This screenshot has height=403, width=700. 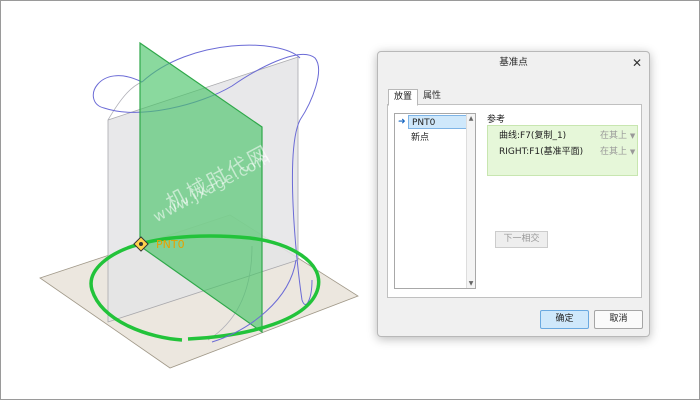 I want to click on cancel-button: 取消, so click(x=618, y=319).